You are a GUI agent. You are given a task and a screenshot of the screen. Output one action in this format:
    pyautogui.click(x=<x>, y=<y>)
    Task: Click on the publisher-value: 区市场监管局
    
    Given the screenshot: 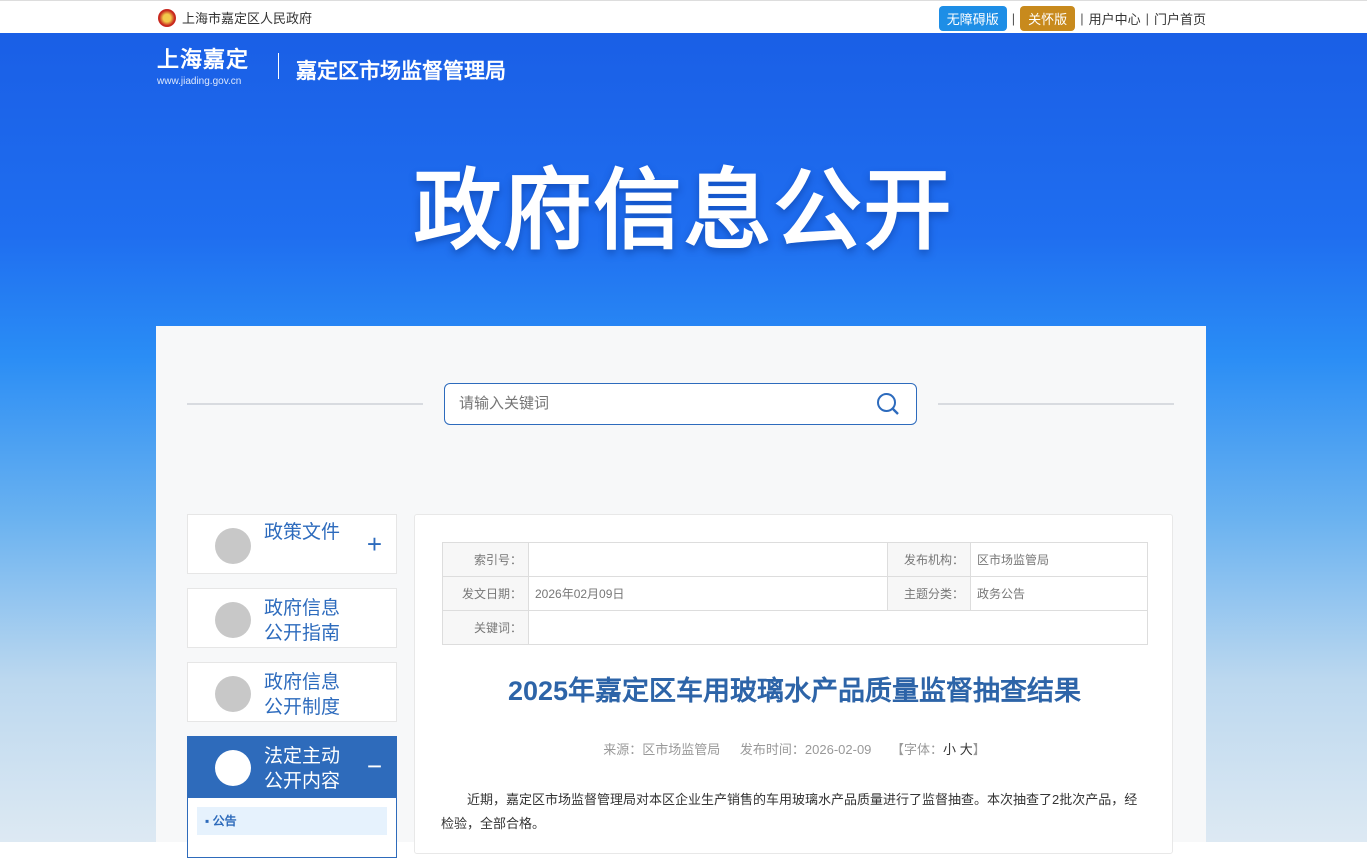 What is the action you would take?
    pyautogui.click(x=1059, y=559)
    